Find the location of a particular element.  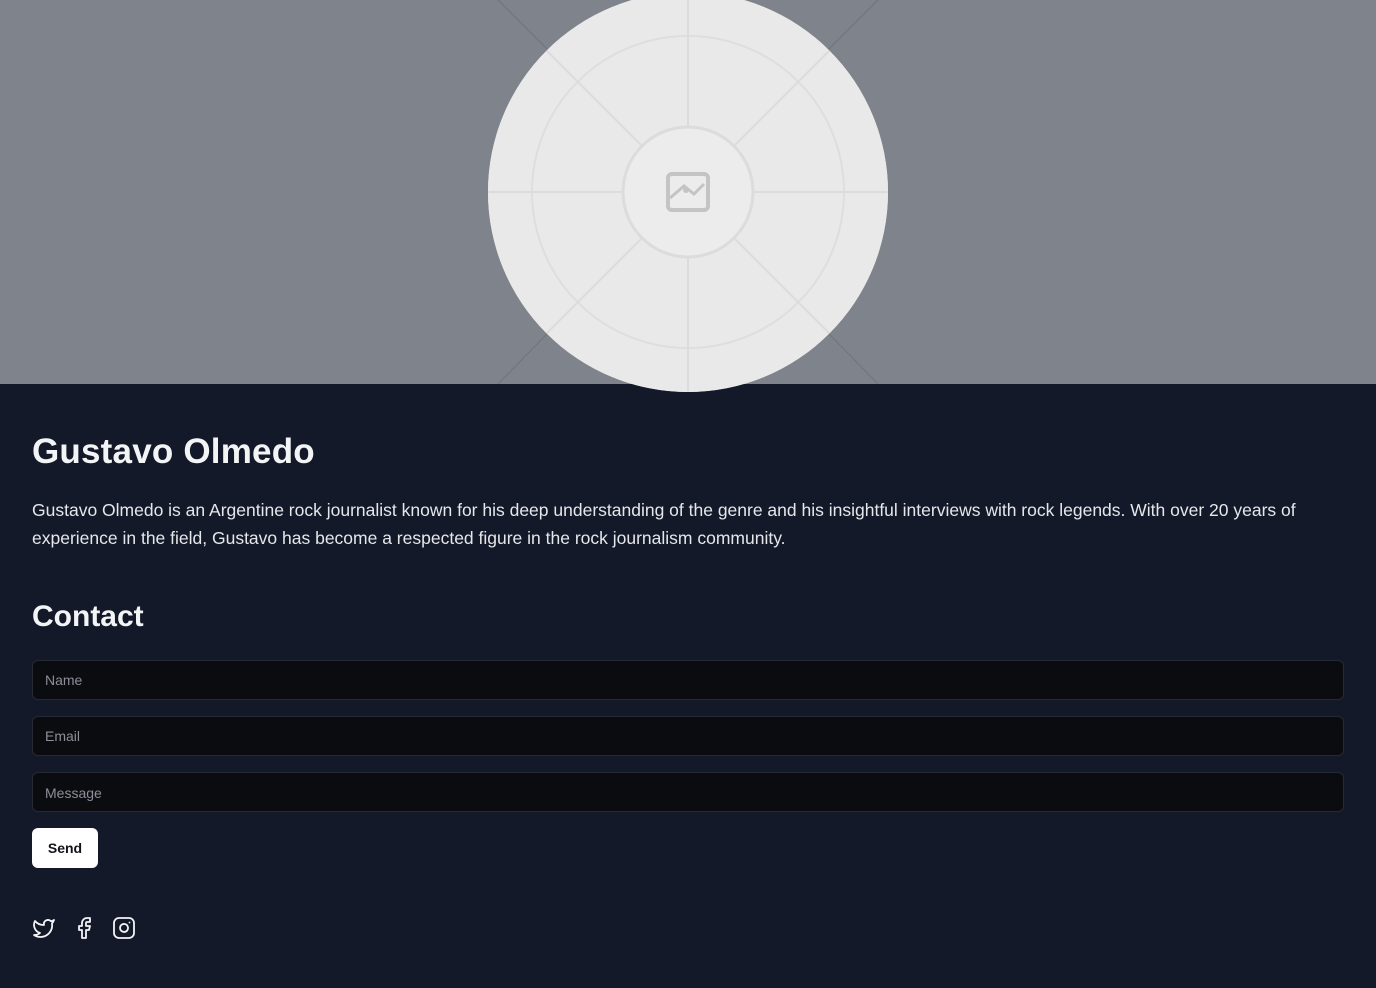

contact-heading: Contact is located at coordinates (88, 616).